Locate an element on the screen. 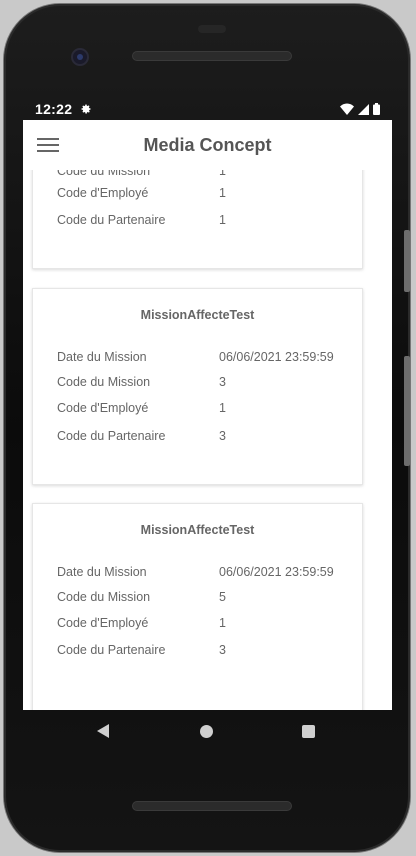 This screenshot has width=416, height=856. front-camera is located at coordinates (80, 57).